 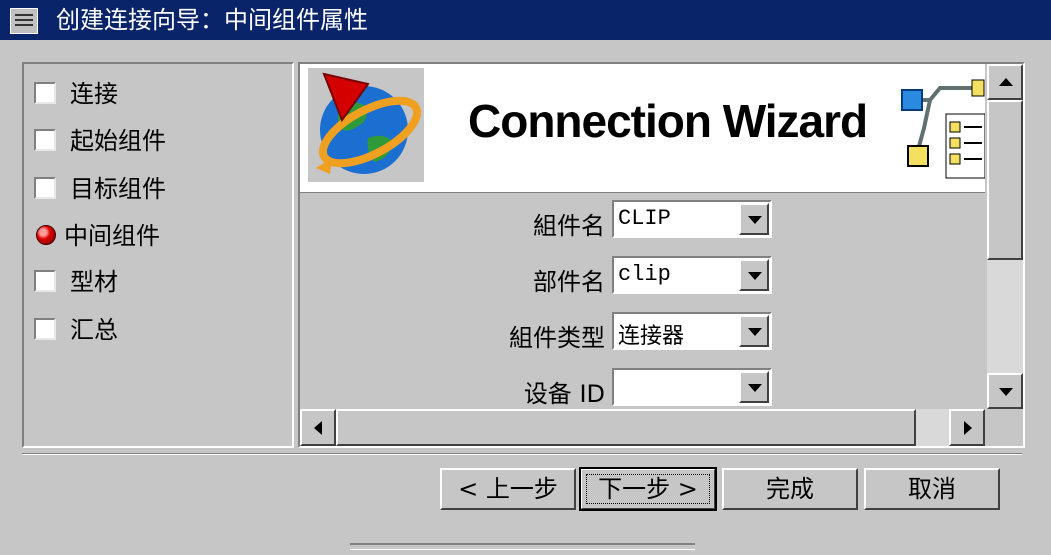 What do you see at coordinates (94, 282) in the screenshot?
I see `step-label: 型材` at bounding box center [94, 282].